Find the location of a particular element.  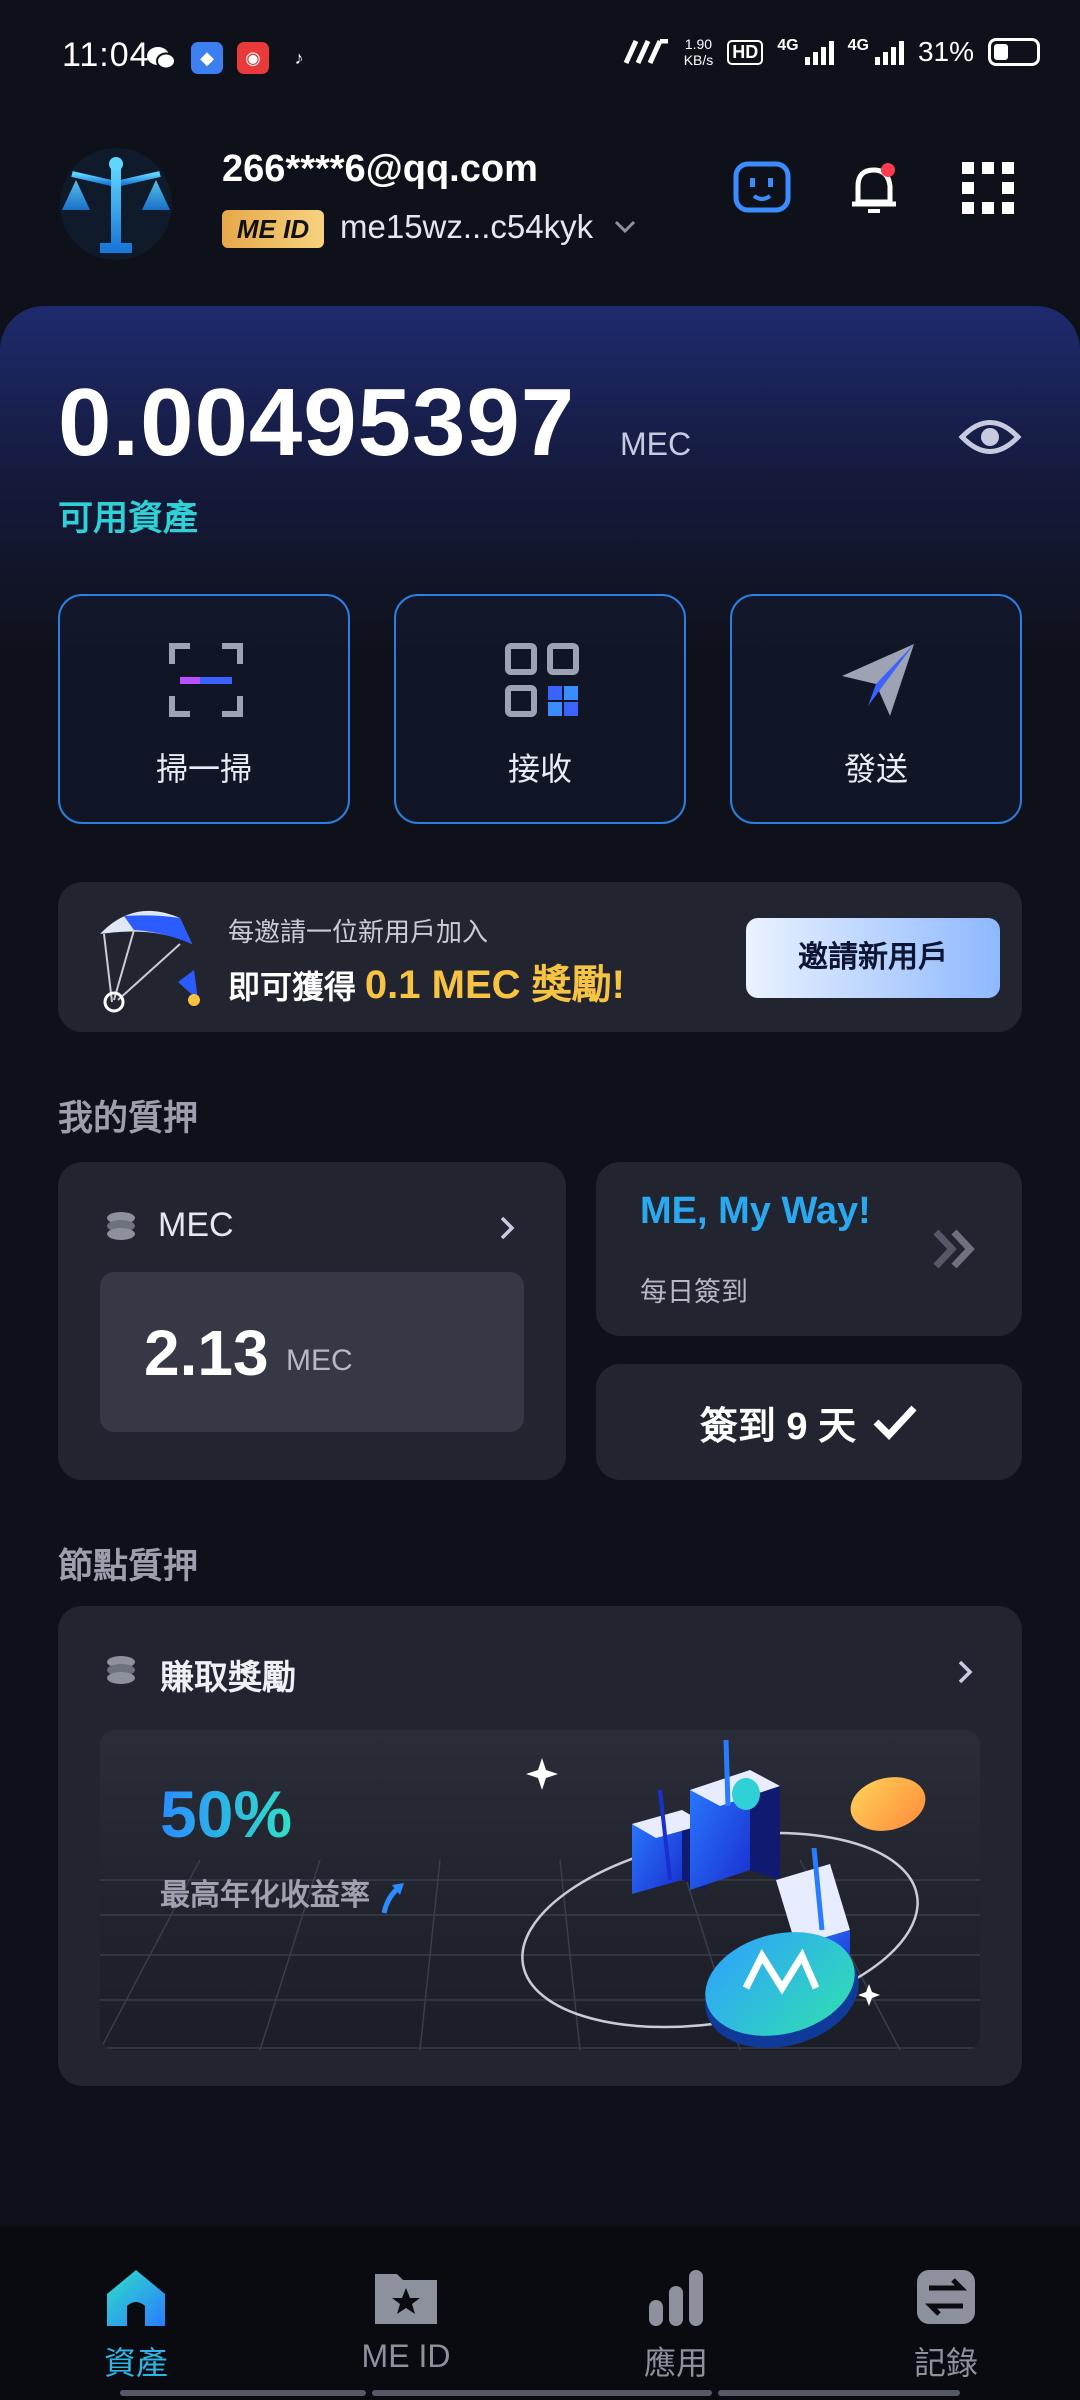

folder-star-icon is located at coordinates (406, 2299).